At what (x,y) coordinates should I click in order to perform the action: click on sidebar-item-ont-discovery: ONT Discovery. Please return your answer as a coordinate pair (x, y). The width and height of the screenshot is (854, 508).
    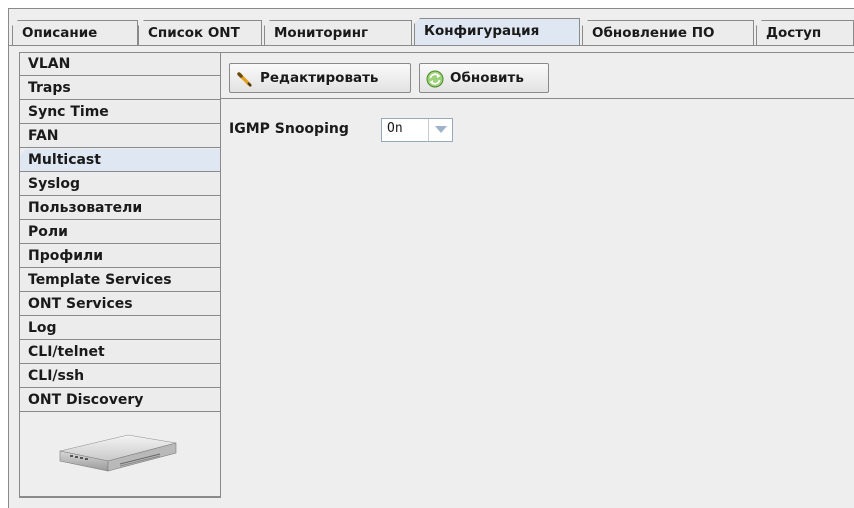
    Looking at the image, I should click on (120, 400).